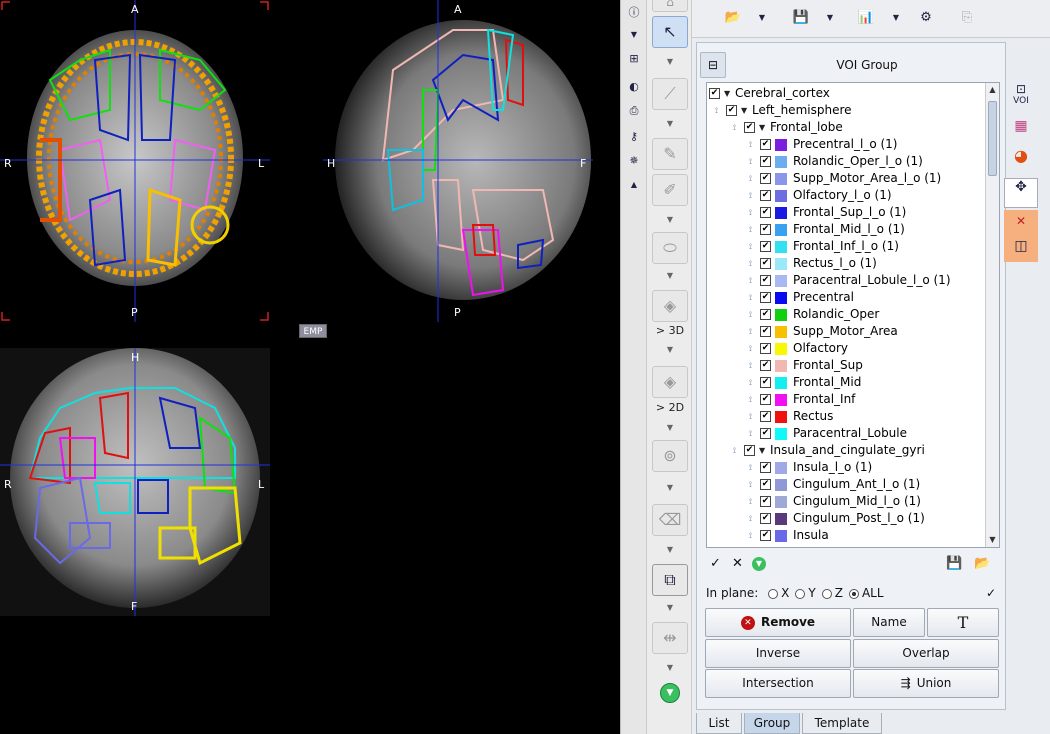 The height and width of the screenshot is (734, 1050). What do you see at coordinates (1021, 161) in the screenshot?
I see `color-wheel-icon: ◕` at bounding box center [1021, 161].